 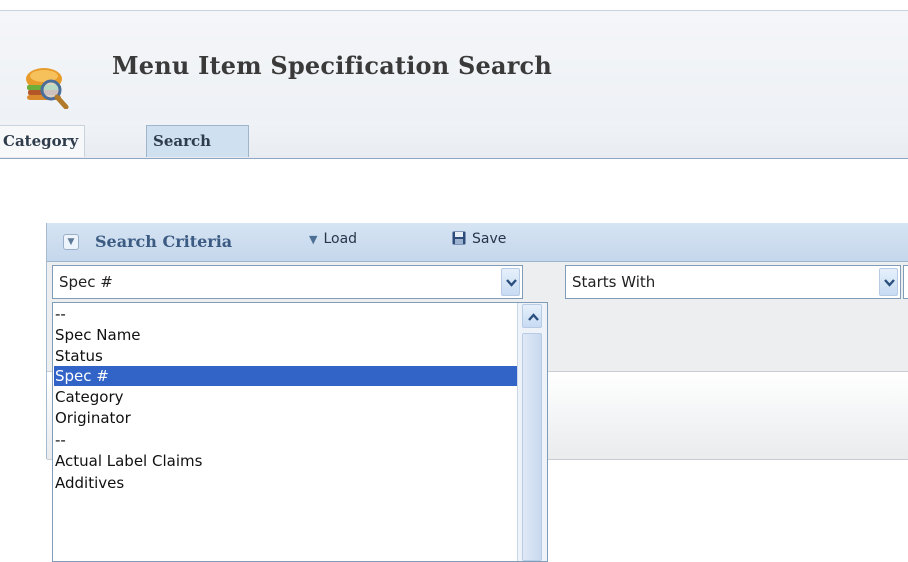 What do you see at coordinates (532, 316) in the screenshot?
I see `chevron-up-icon` at bounding box center [532, 316].